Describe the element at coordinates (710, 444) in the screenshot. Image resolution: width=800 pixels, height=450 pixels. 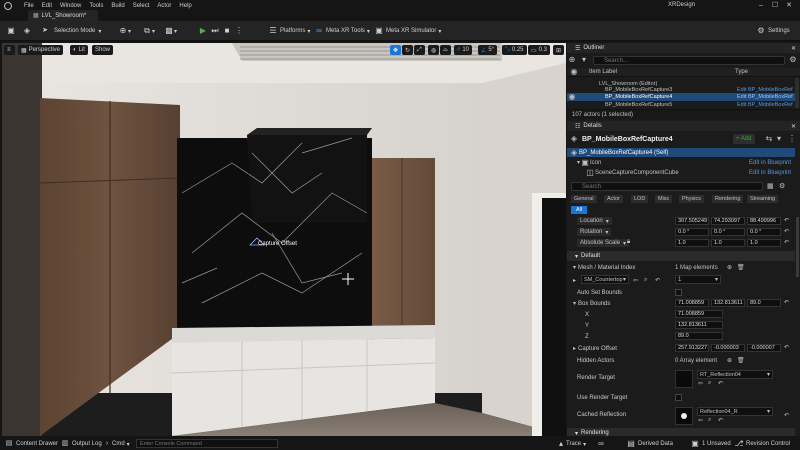
I see `unsaved-button: ▣ 1 Unsaved` at that location.